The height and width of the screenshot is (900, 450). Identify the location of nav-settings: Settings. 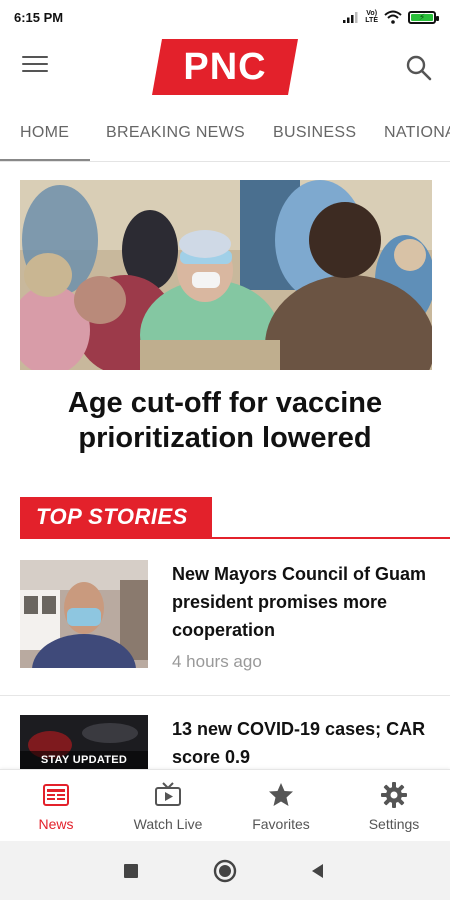
(394, 806).